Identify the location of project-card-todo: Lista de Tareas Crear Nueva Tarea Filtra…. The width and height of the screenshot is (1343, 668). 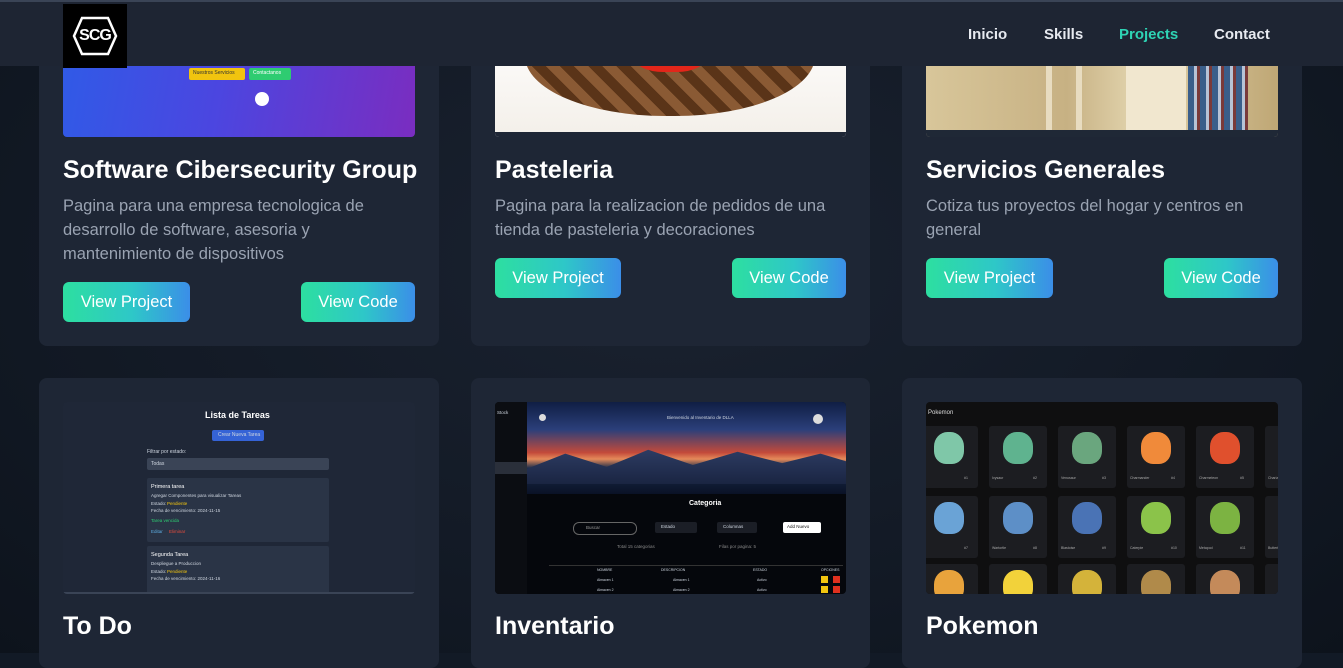
(239, 523).